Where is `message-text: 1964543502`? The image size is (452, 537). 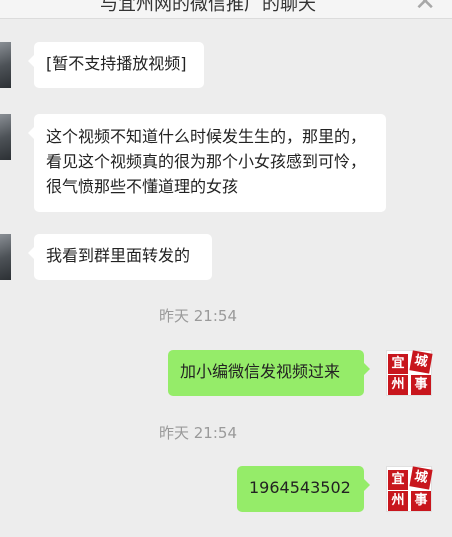 message-text: 1964543502 is located at coordinates (300, 487).